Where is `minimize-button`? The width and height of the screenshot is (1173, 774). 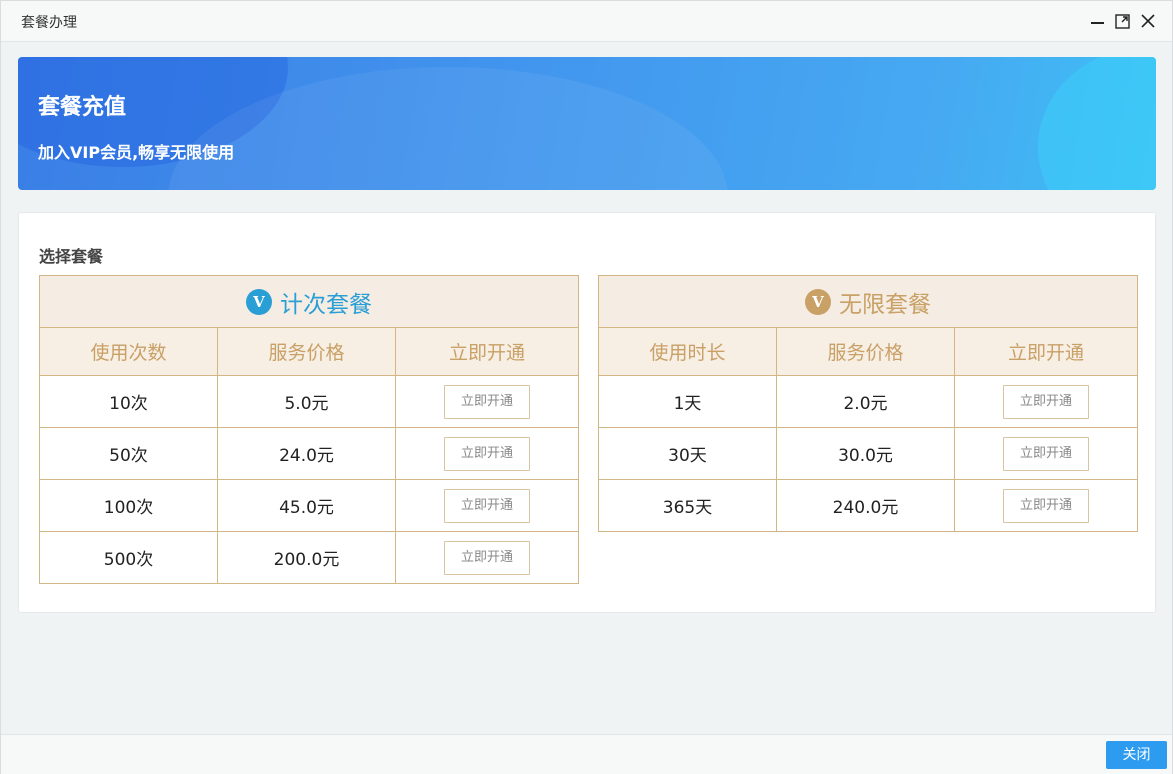
minimize-button is located at coordinates (1097, 21).